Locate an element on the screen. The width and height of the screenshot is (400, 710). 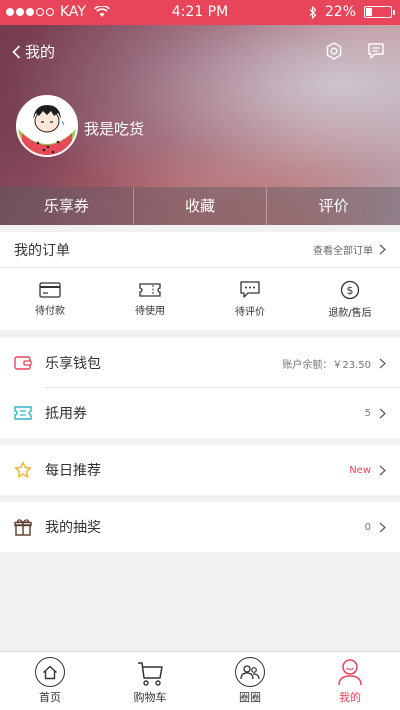
card-icon is located at coordinates (50, 289).